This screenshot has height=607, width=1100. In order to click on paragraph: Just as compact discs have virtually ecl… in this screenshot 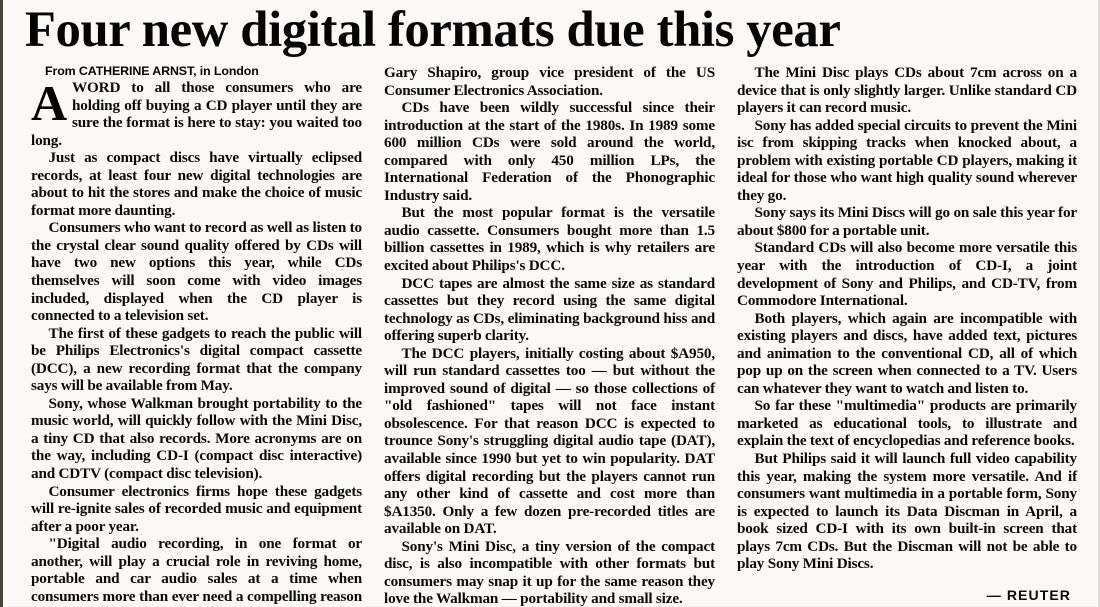, I will do `click(196, 184)`.